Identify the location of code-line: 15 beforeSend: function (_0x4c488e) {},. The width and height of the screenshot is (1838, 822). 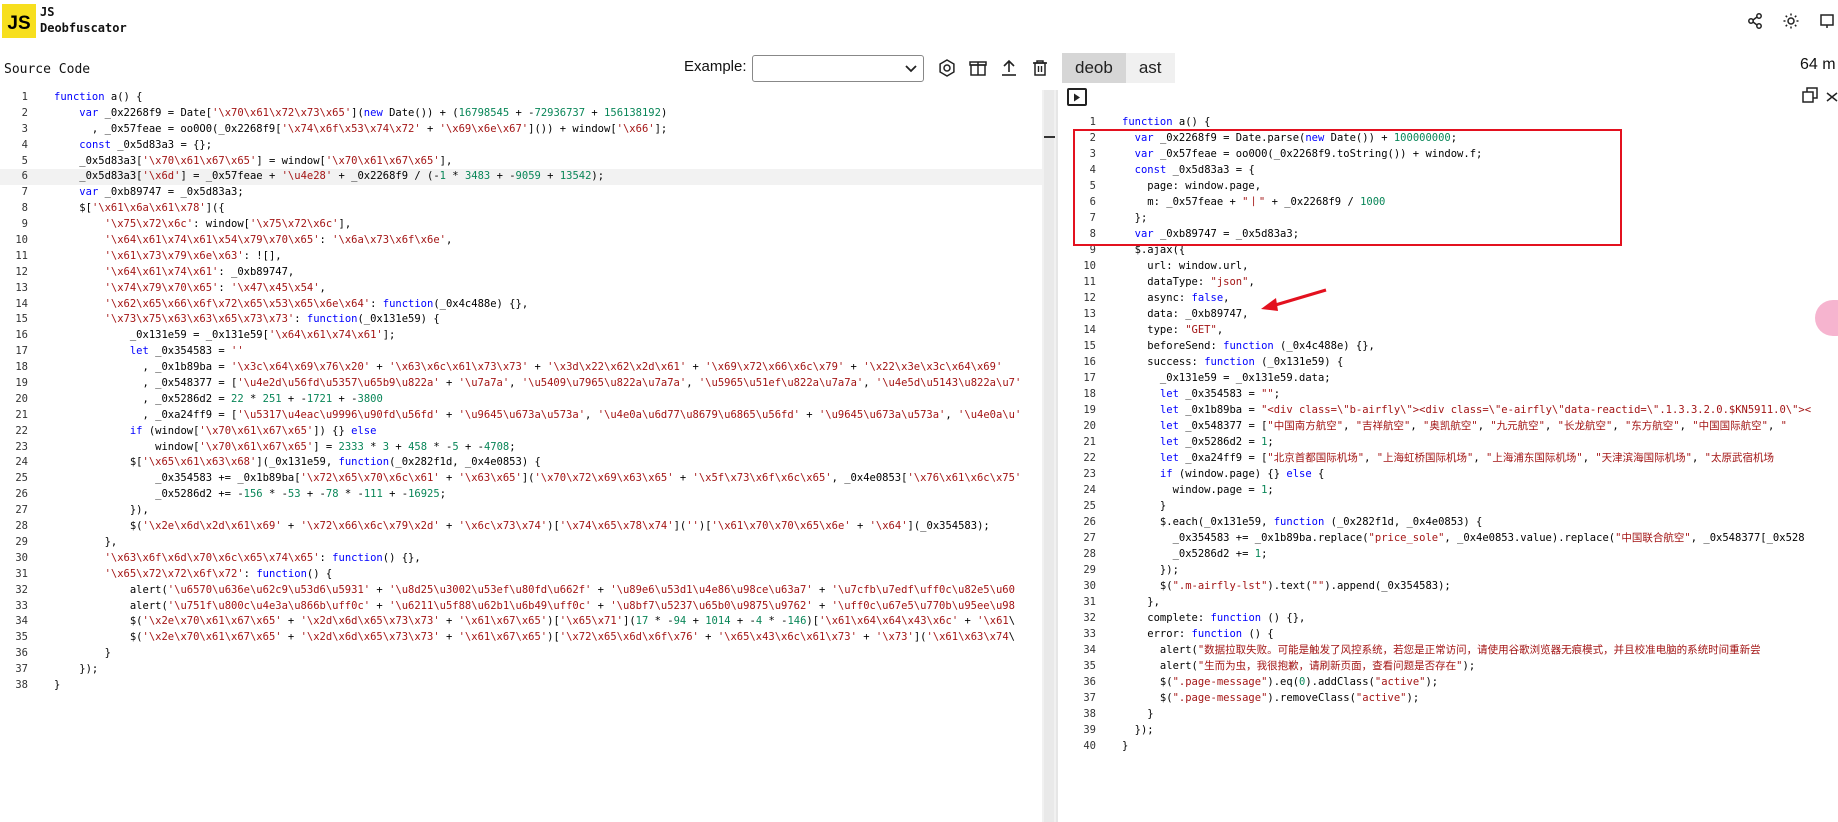
(1450, 346).